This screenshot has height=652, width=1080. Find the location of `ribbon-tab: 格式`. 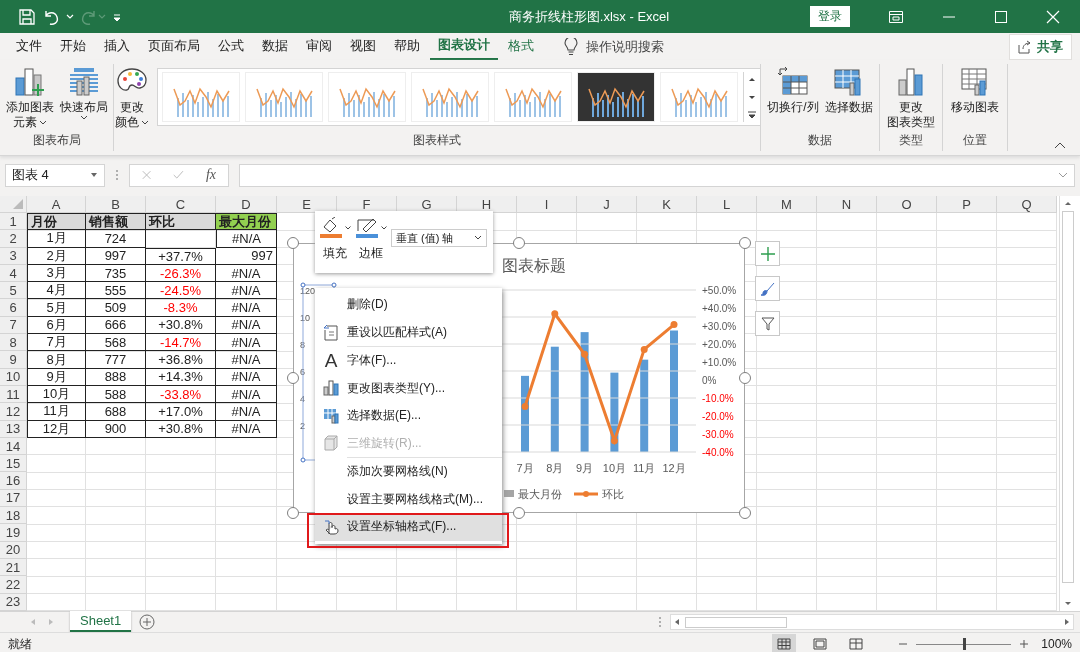

ribbon-tab: 格式 is located at coordinates (521, 46).